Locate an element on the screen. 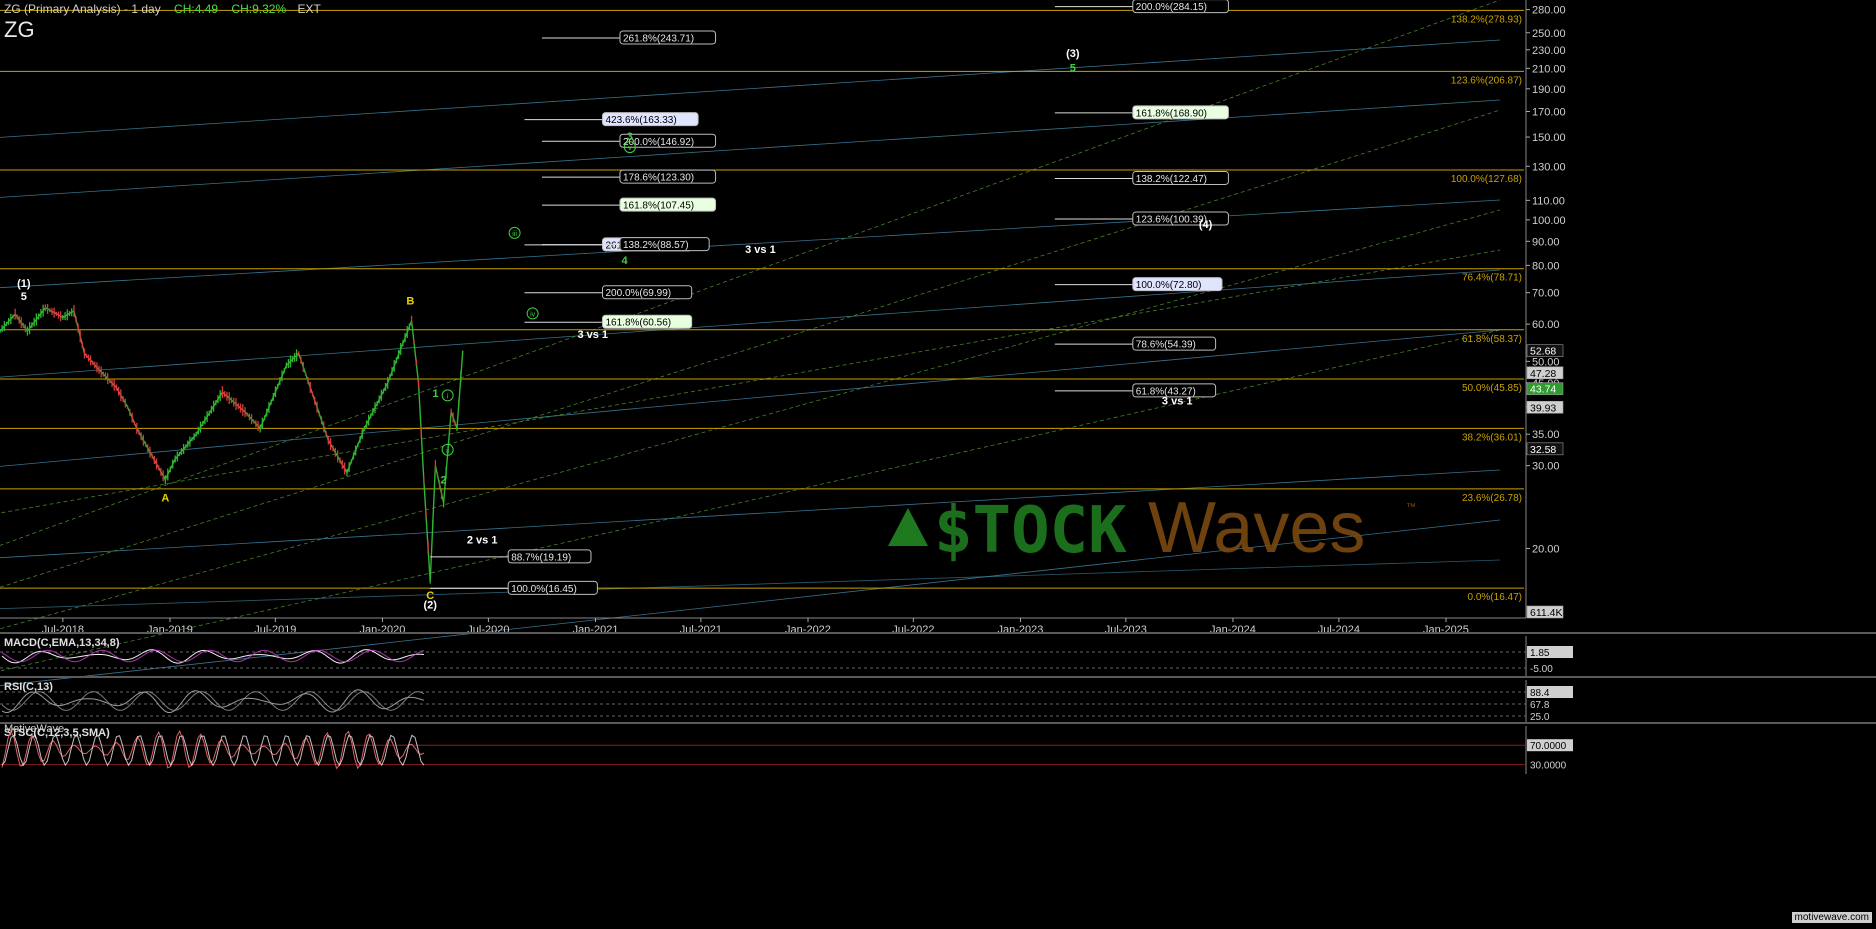 This screenshot has height=929, width=1876. session-label: EXT is located at coordinates (309, 9).